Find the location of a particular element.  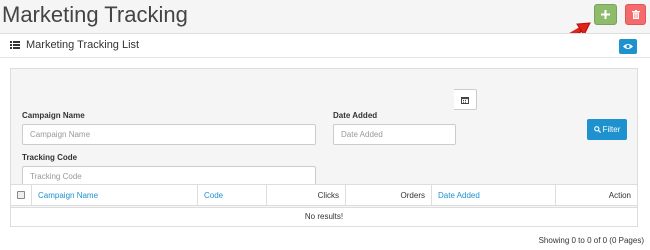

column-orders: Orders is located at coordinates (388, 195).